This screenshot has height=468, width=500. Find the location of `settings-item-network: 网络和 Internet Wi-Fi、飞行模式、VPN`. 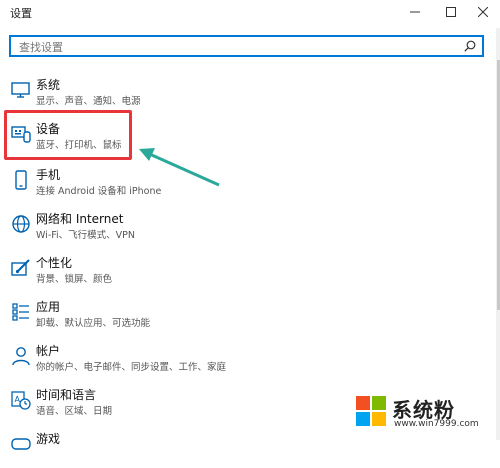

settings-item-network: 网络和 Internet Wi-Fi、飞行模式、VPN is located at coordinates (243, 229).